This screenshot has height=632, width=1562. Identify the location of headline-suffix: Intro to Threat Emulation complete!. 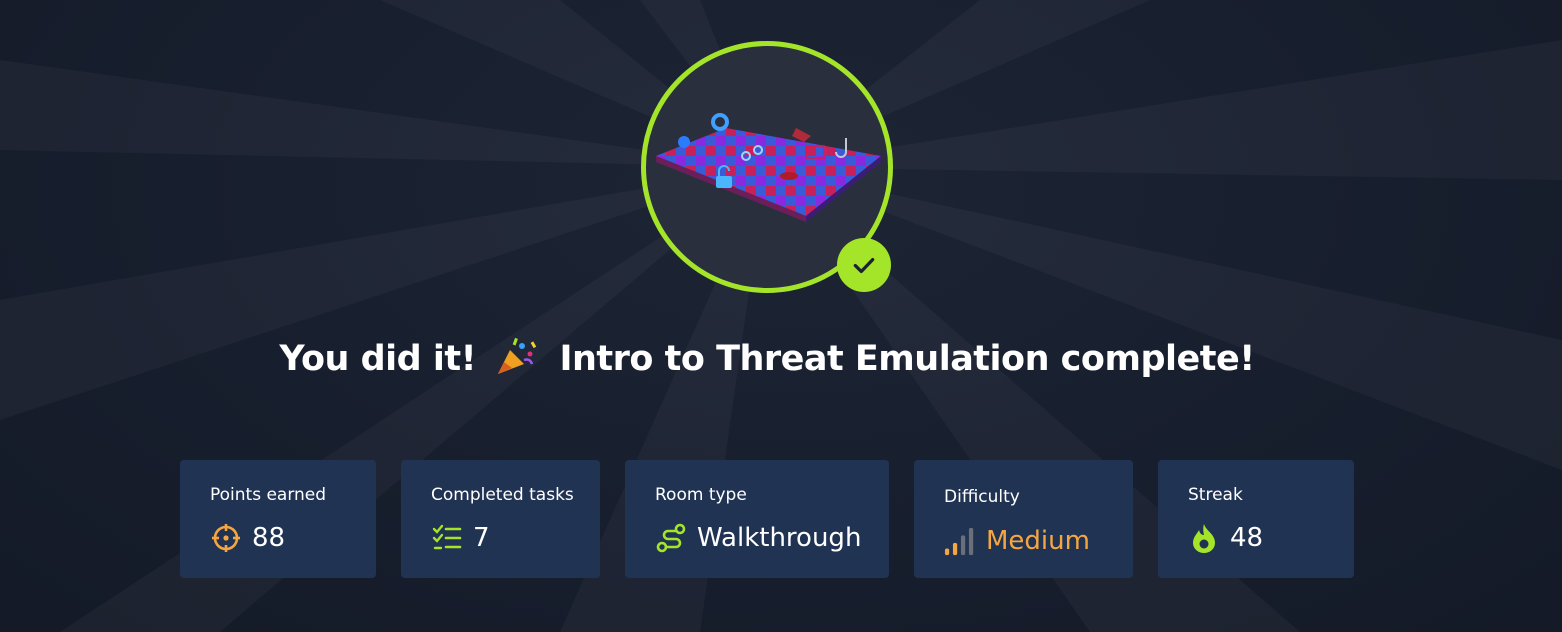
(907, 359).